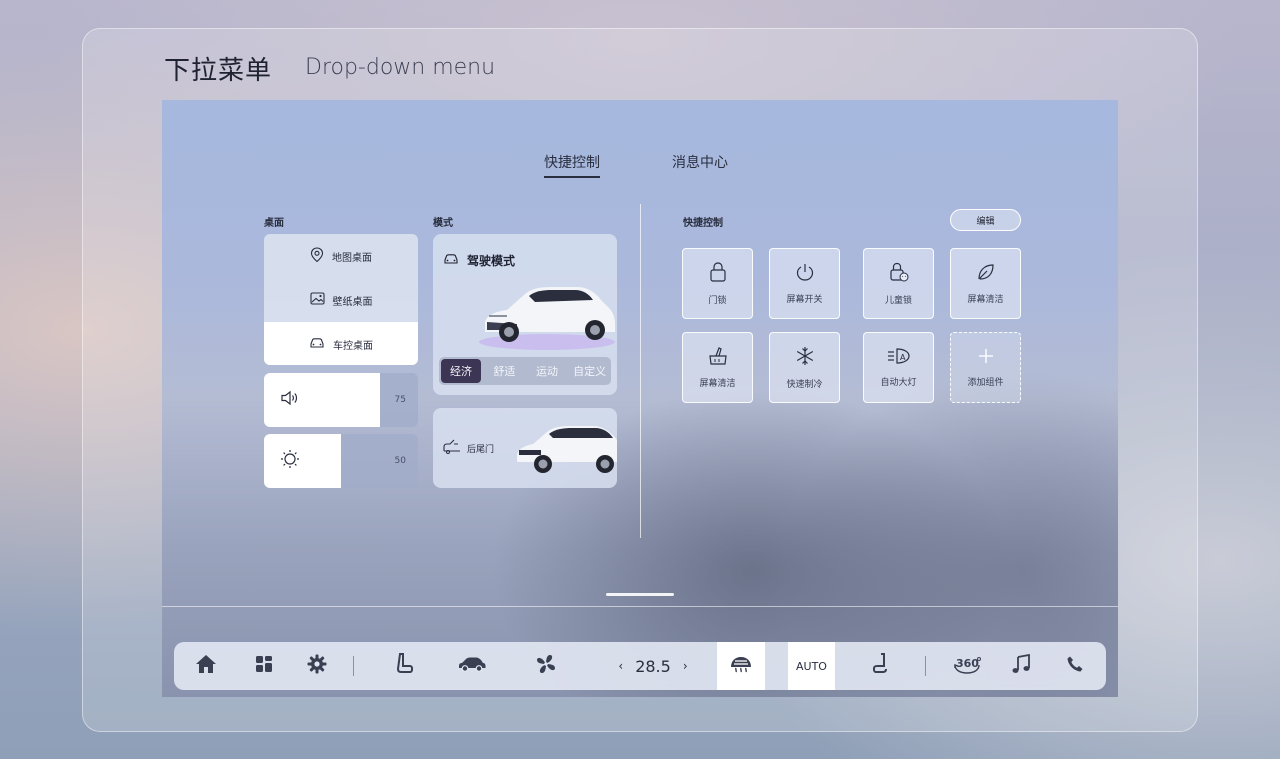 The width and height of the screenshot is (1280, 759). What do you see at coordinates (703, 223) in the screenshot?
I see `quick-control-label: 快捷控制` at bounding box center [703, 223].